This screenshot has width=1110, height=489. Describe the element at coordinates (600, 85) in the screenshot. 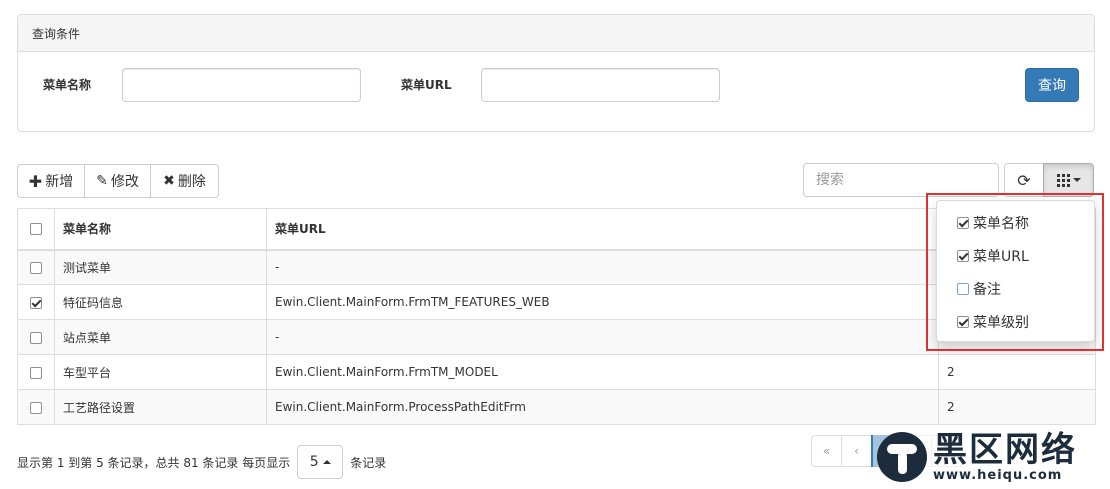

I see `menu-url-input` at that location.